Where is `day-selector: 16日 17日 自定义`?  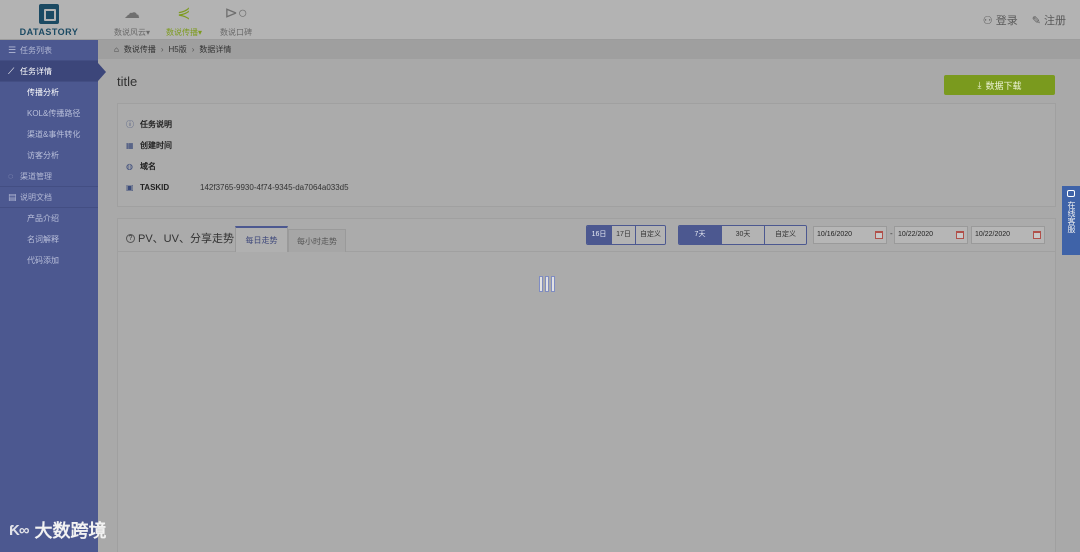
day-selector: 16日 17日 自定义 is located at coordinates (626, 235).